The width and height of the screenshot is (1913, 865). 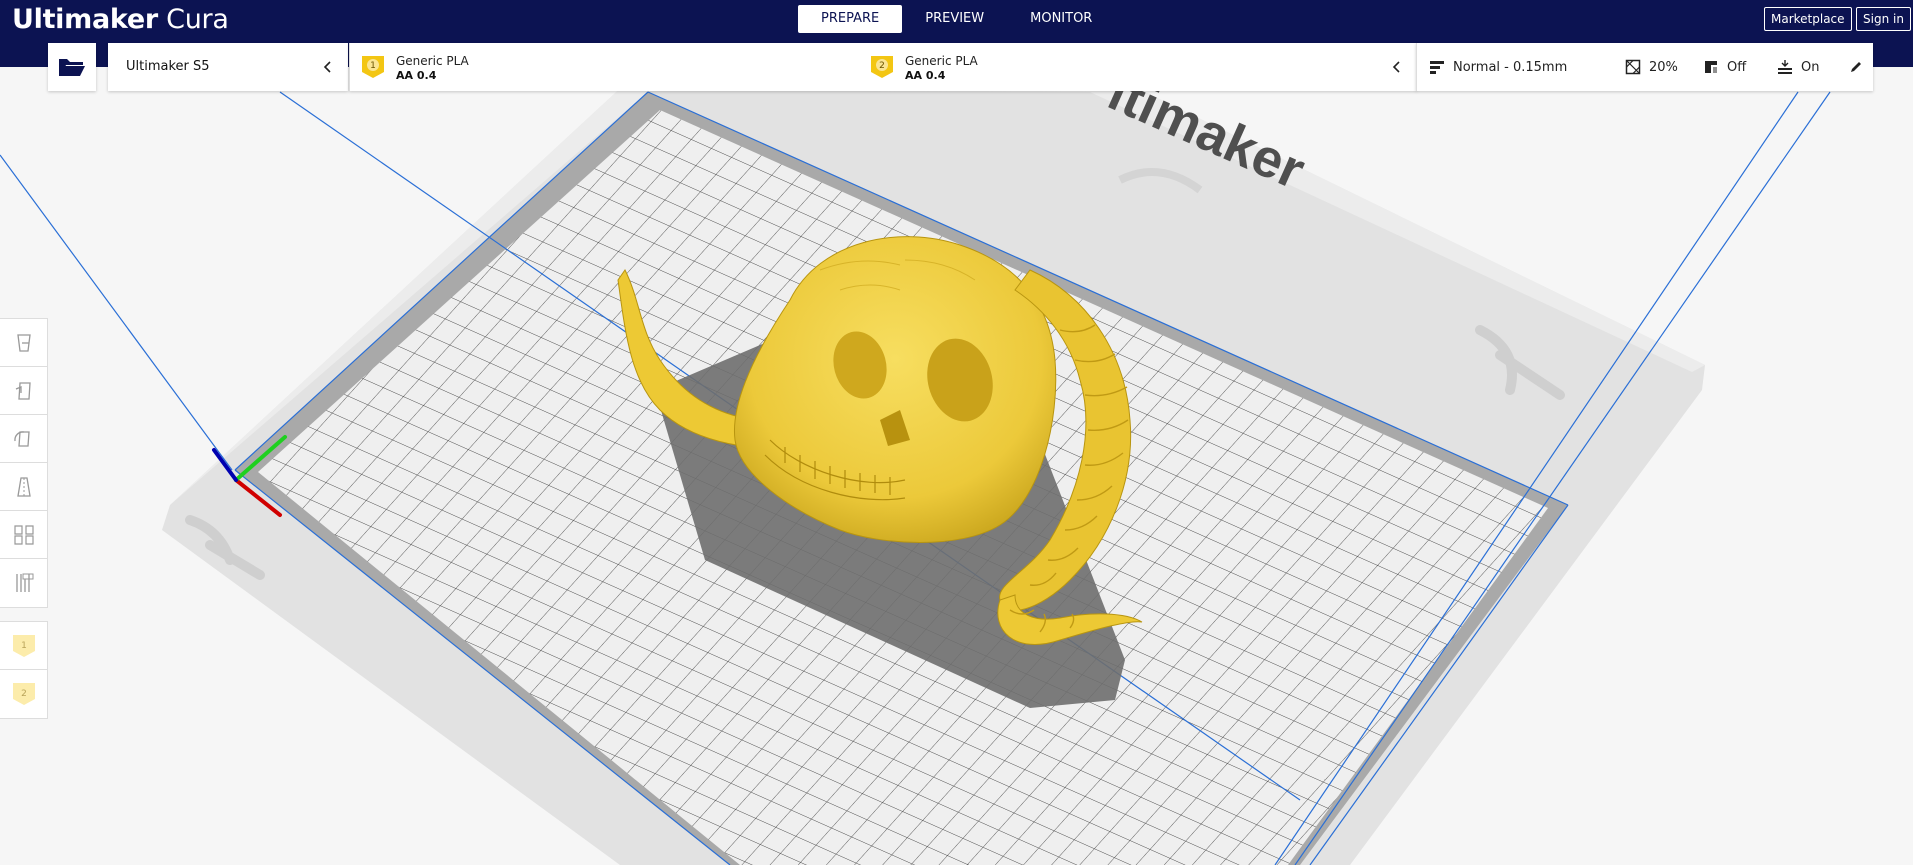 I want to click on per-model-settings-icon, so click(x=23, y=534).